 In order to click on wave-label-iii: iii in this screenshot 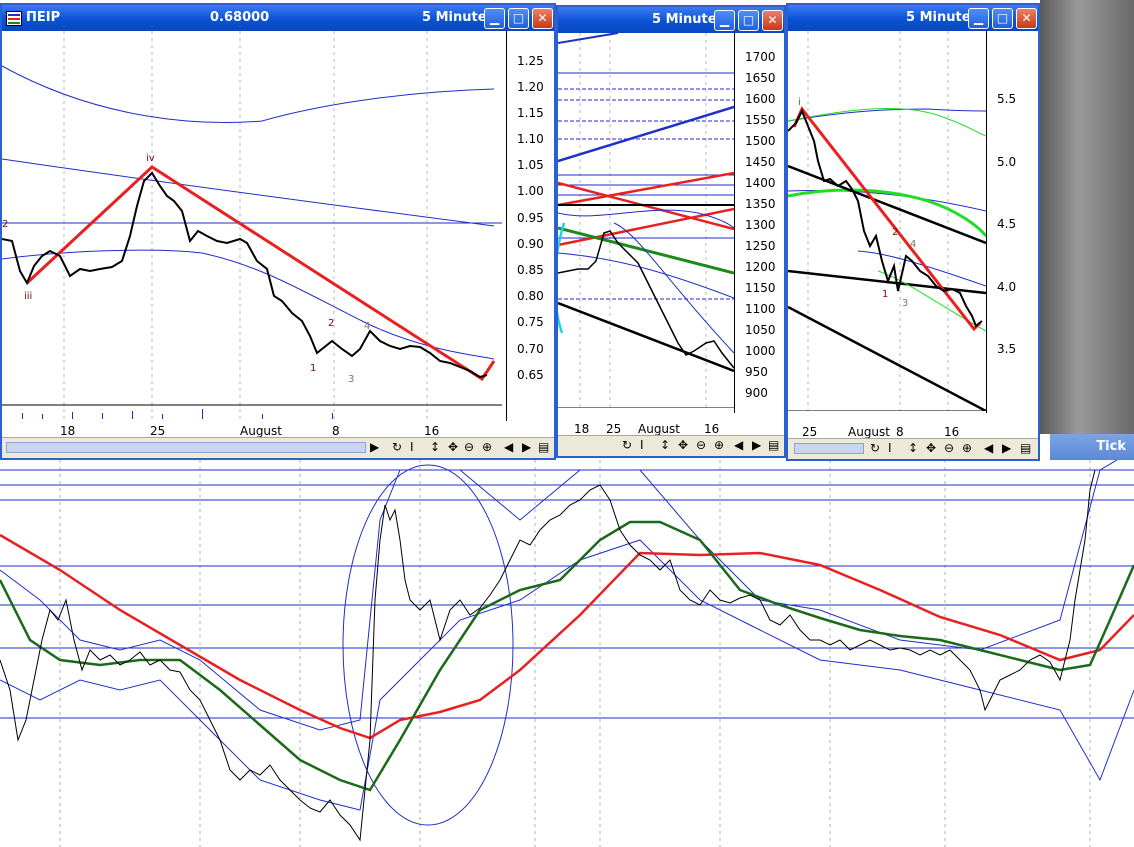, I will do `click(28, 296)`.